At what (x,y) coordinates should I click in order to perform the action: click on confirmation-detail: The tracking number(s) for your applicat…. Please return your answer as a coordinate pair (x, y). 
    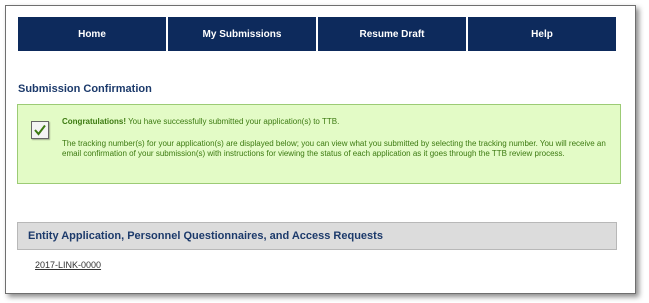
    Looking at the image, I should click on (334, 148).